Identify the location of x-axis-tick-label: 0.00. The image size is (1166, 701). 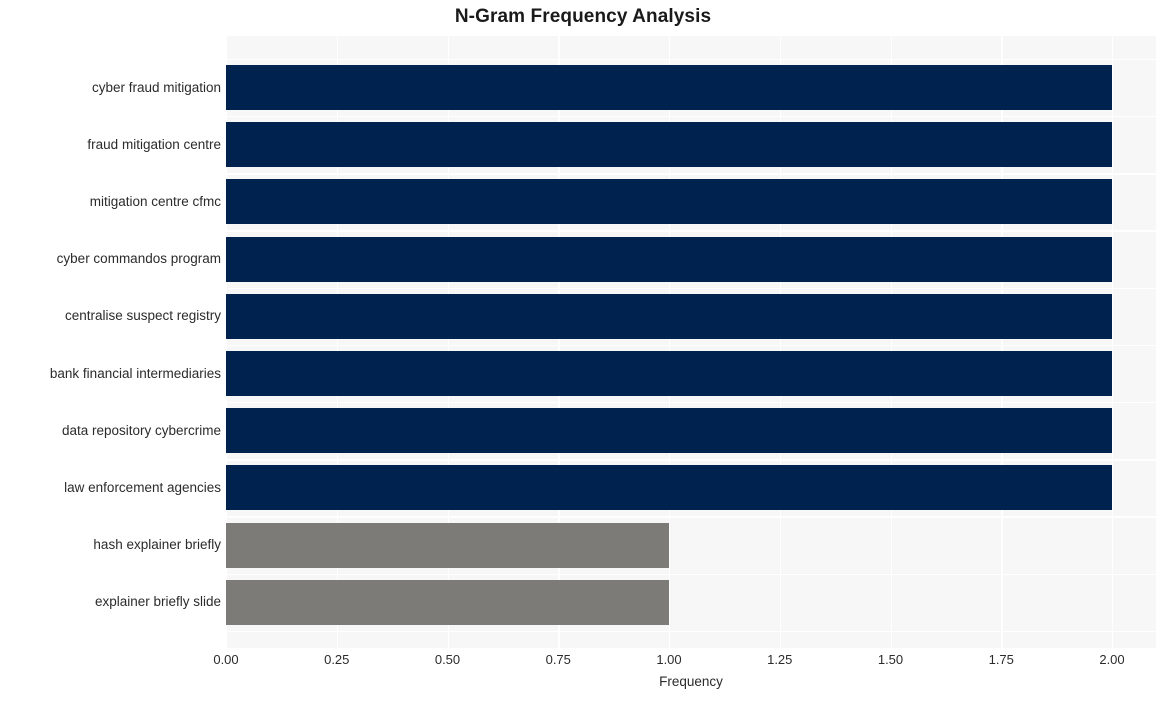
(226, 659).